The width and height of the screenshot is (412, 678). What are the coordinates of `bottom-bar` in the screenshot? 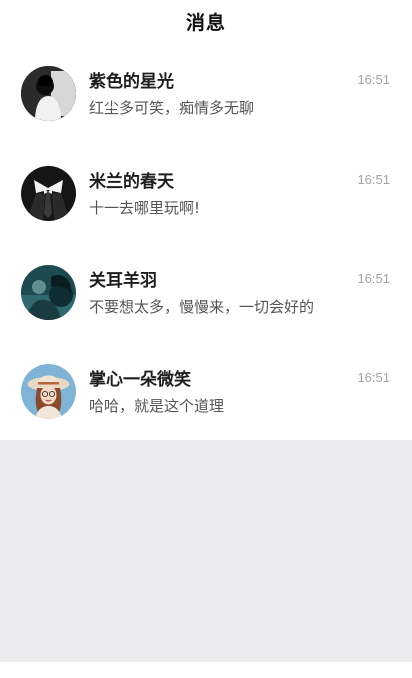 It's located at (206, 670).